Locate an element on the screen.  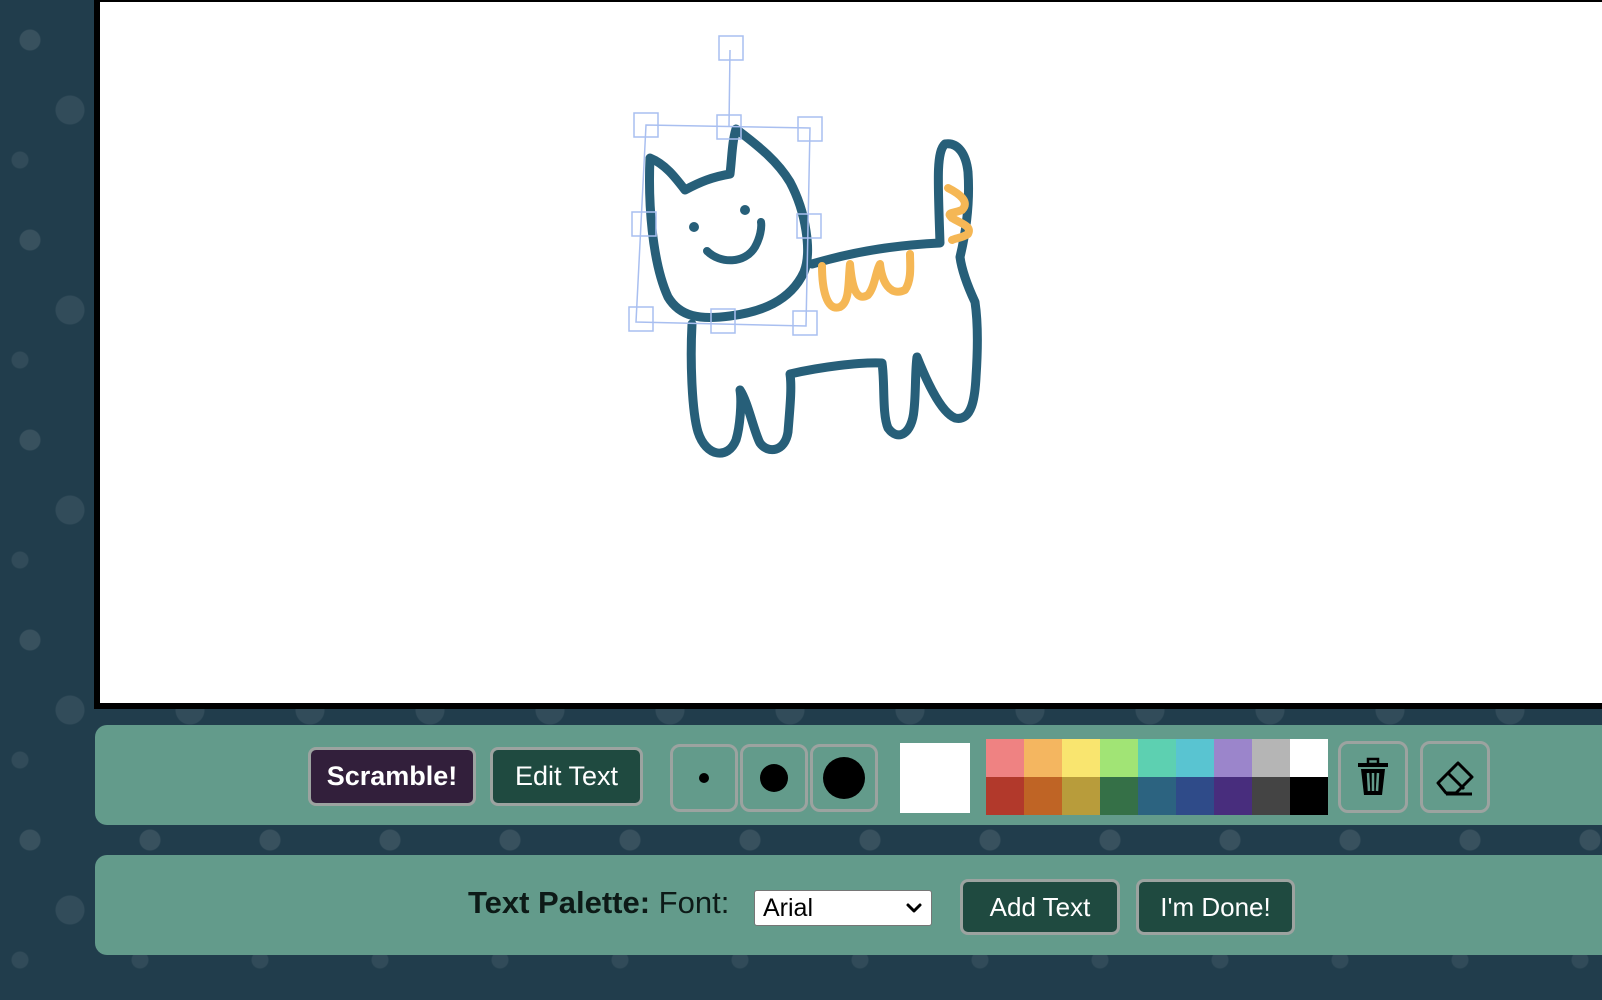
edit-text-button: Edit Text is located at coordinates (566, 776).